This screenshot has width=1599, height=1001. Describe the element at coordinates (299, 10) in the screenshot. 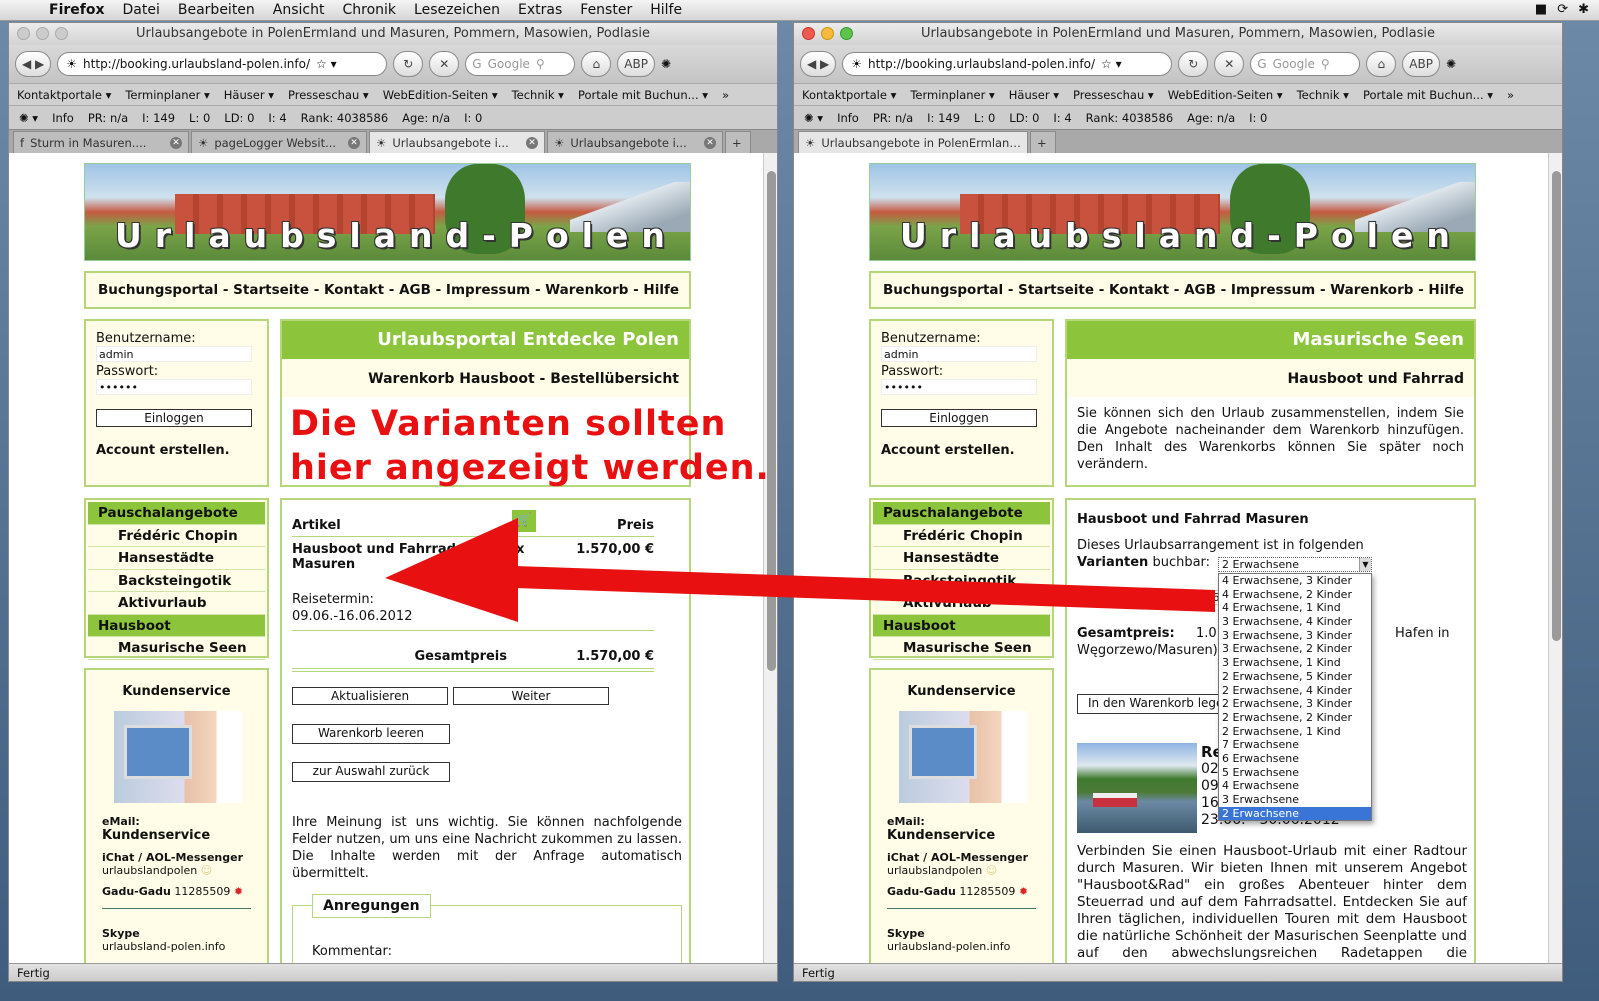

I see `menu-ansicht: Ansicht` at that location.